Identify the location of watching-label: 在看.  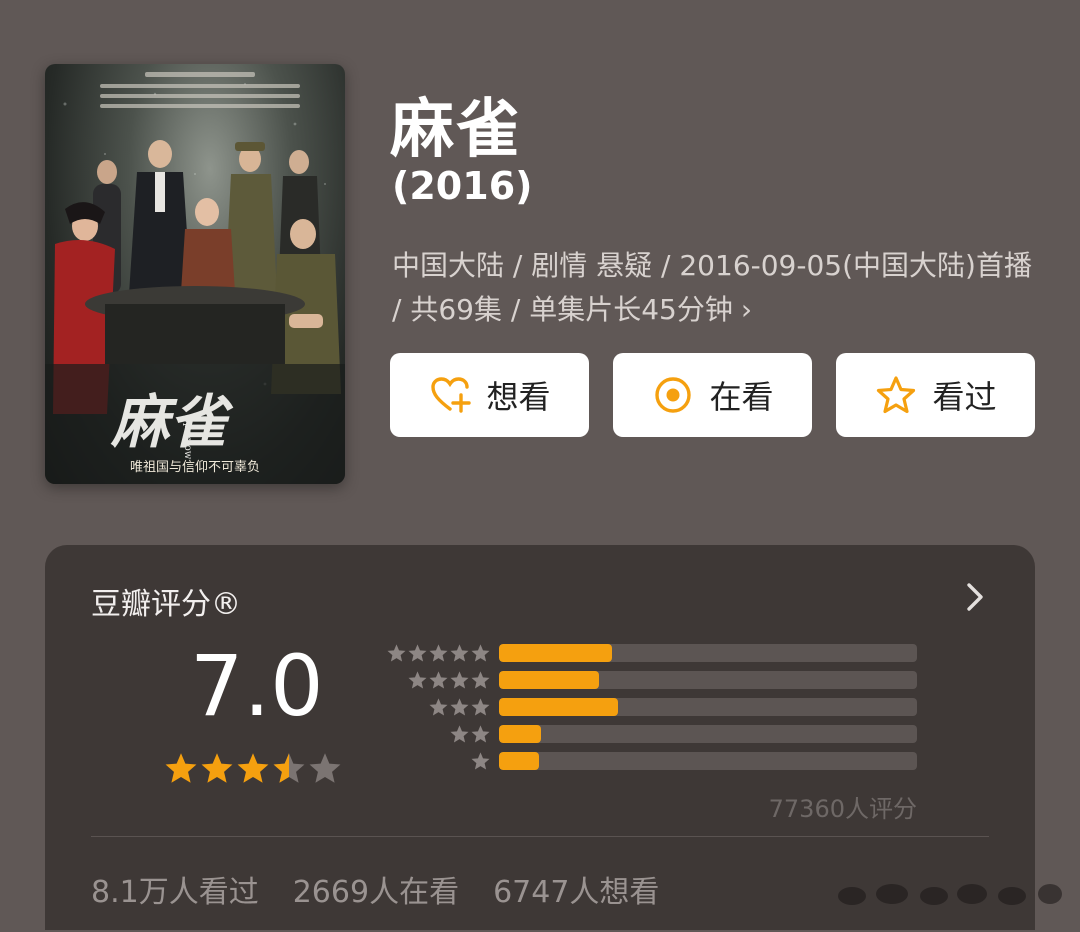
(741, 397).